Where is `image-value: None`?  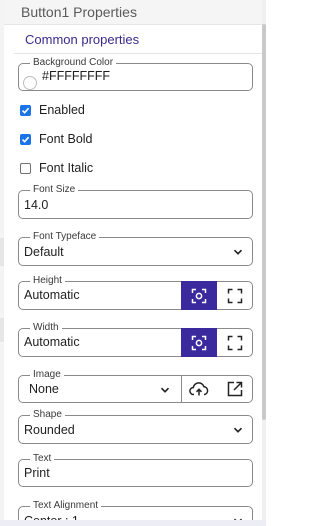 image-value: None is located at coordinates (44, 389).